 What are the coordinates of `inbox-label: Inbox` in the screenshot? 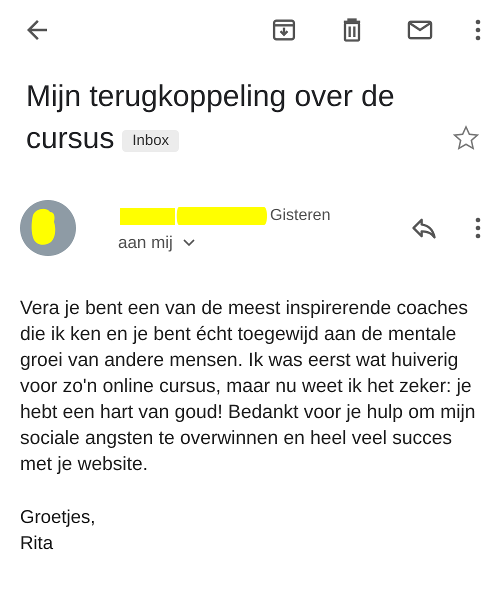 It's located at (151, 141).